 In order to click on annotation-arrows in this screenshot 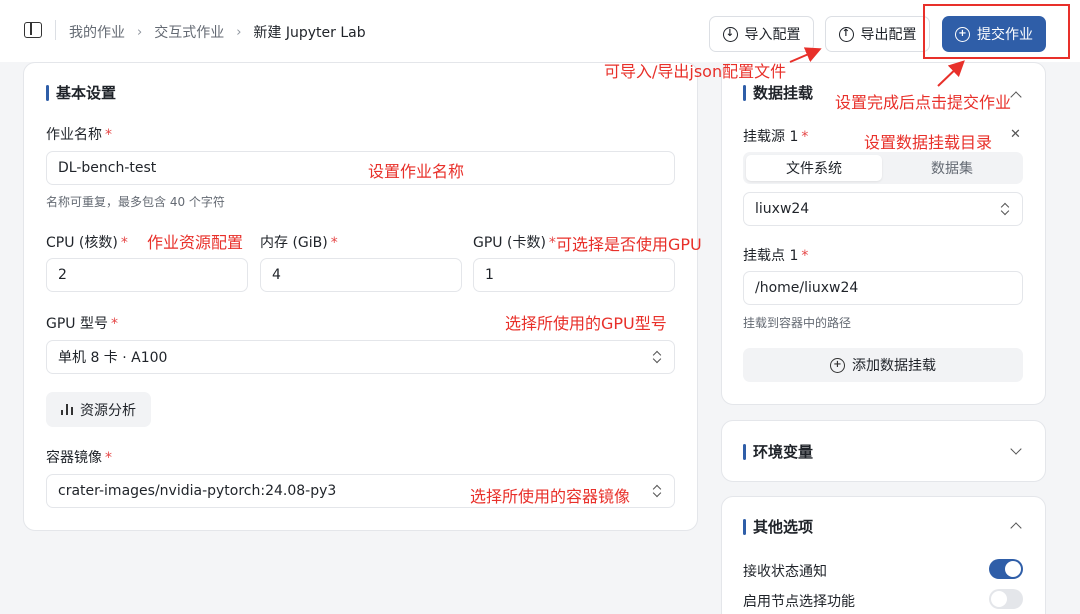, I will do `click(877, 67)`.